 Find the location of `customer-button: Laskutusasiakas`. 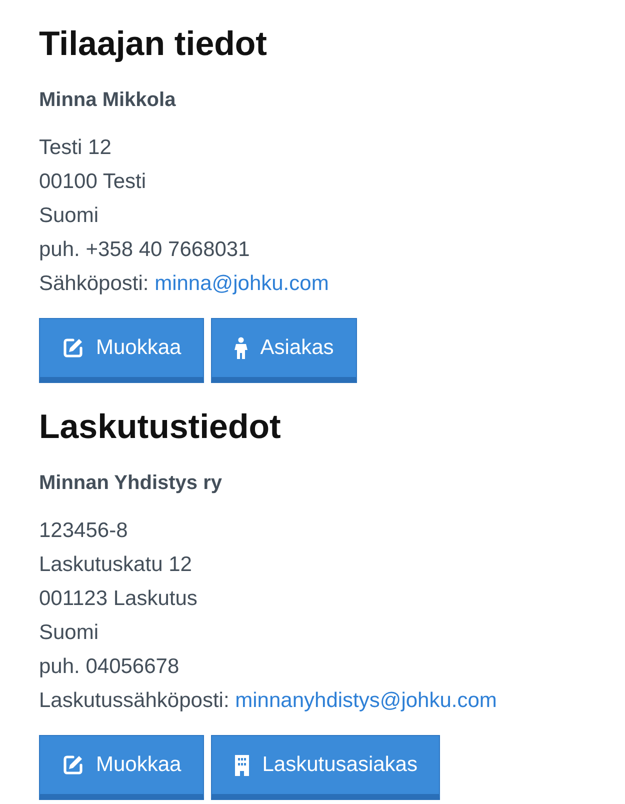

customer-button: Laskutusasiakas is located at coordinates (325, 767).